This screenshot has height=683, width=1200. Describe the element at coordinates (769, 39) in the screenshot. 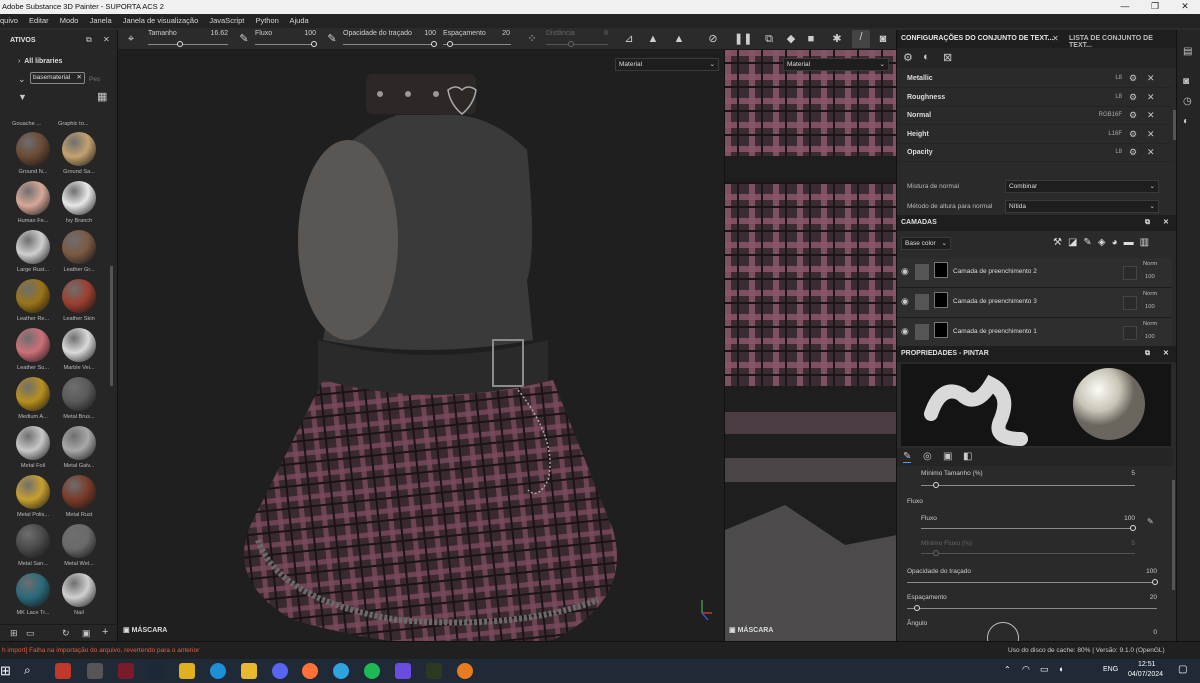

I see `view-mode-icon: ⧉` at that location.